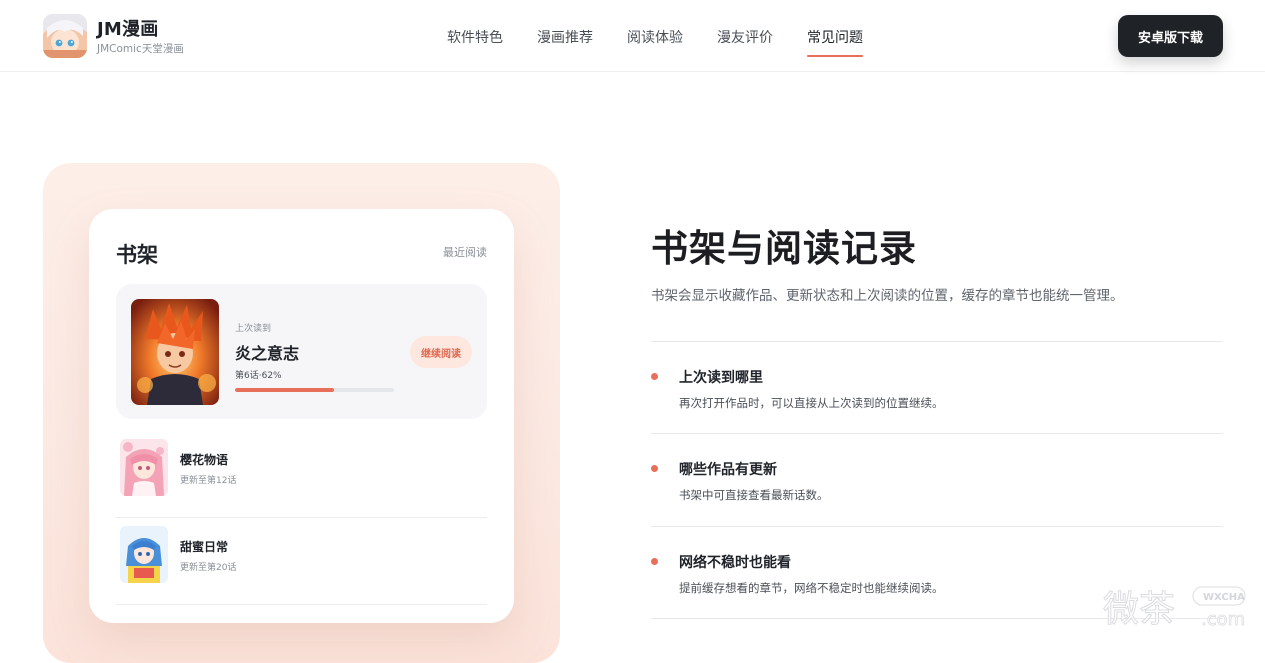 The width and height of the screenshot is (1265, 663). I want to click on last-read-label: 上次读到, so click(253, 329).